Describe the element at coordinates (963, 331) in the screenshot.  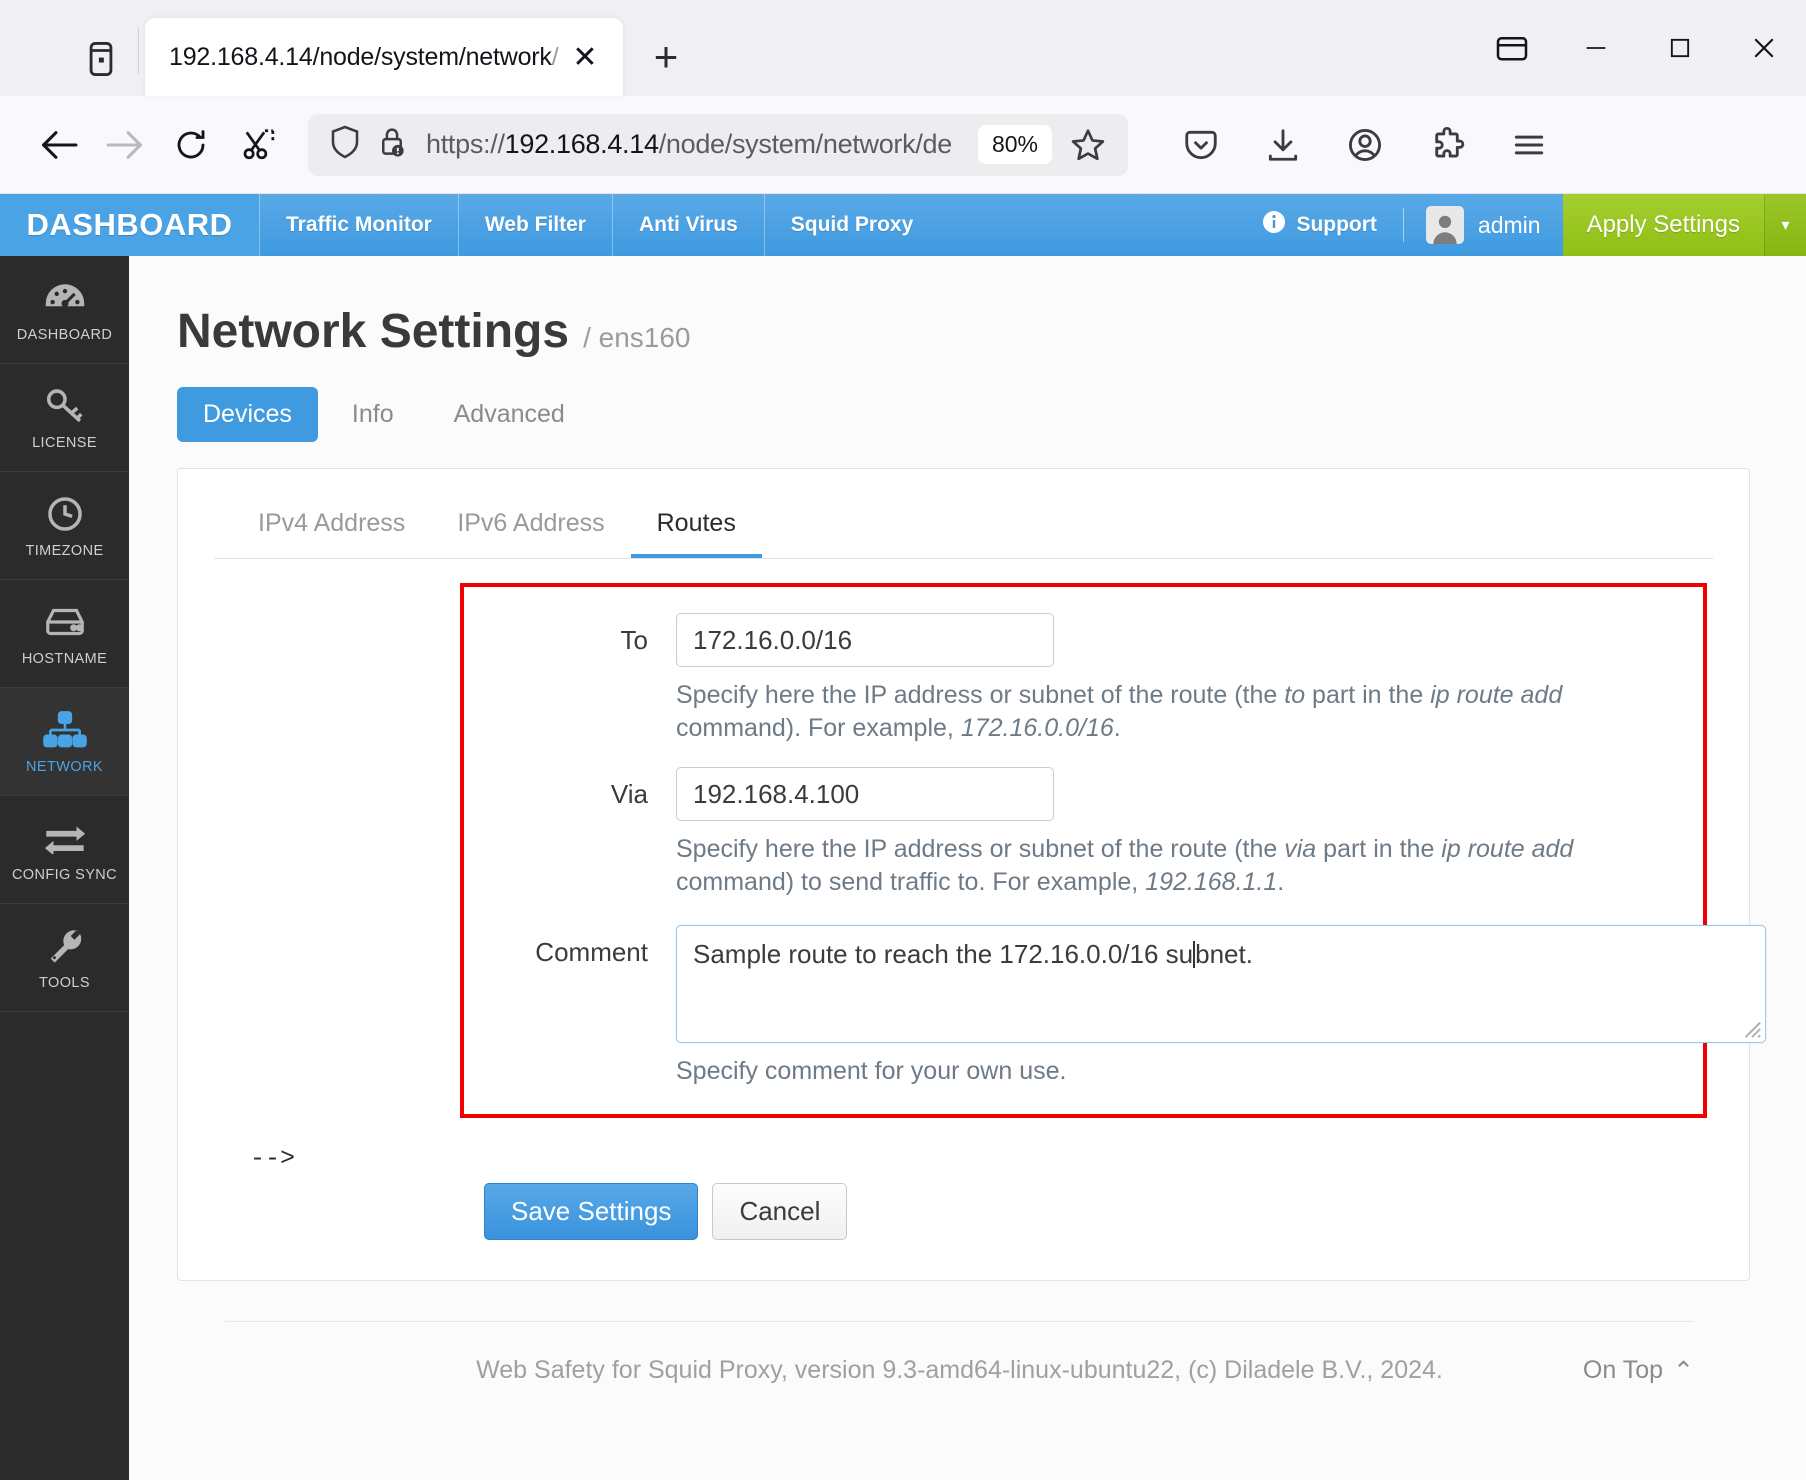
I see `page-title: Network Settings / ens160` at that location.